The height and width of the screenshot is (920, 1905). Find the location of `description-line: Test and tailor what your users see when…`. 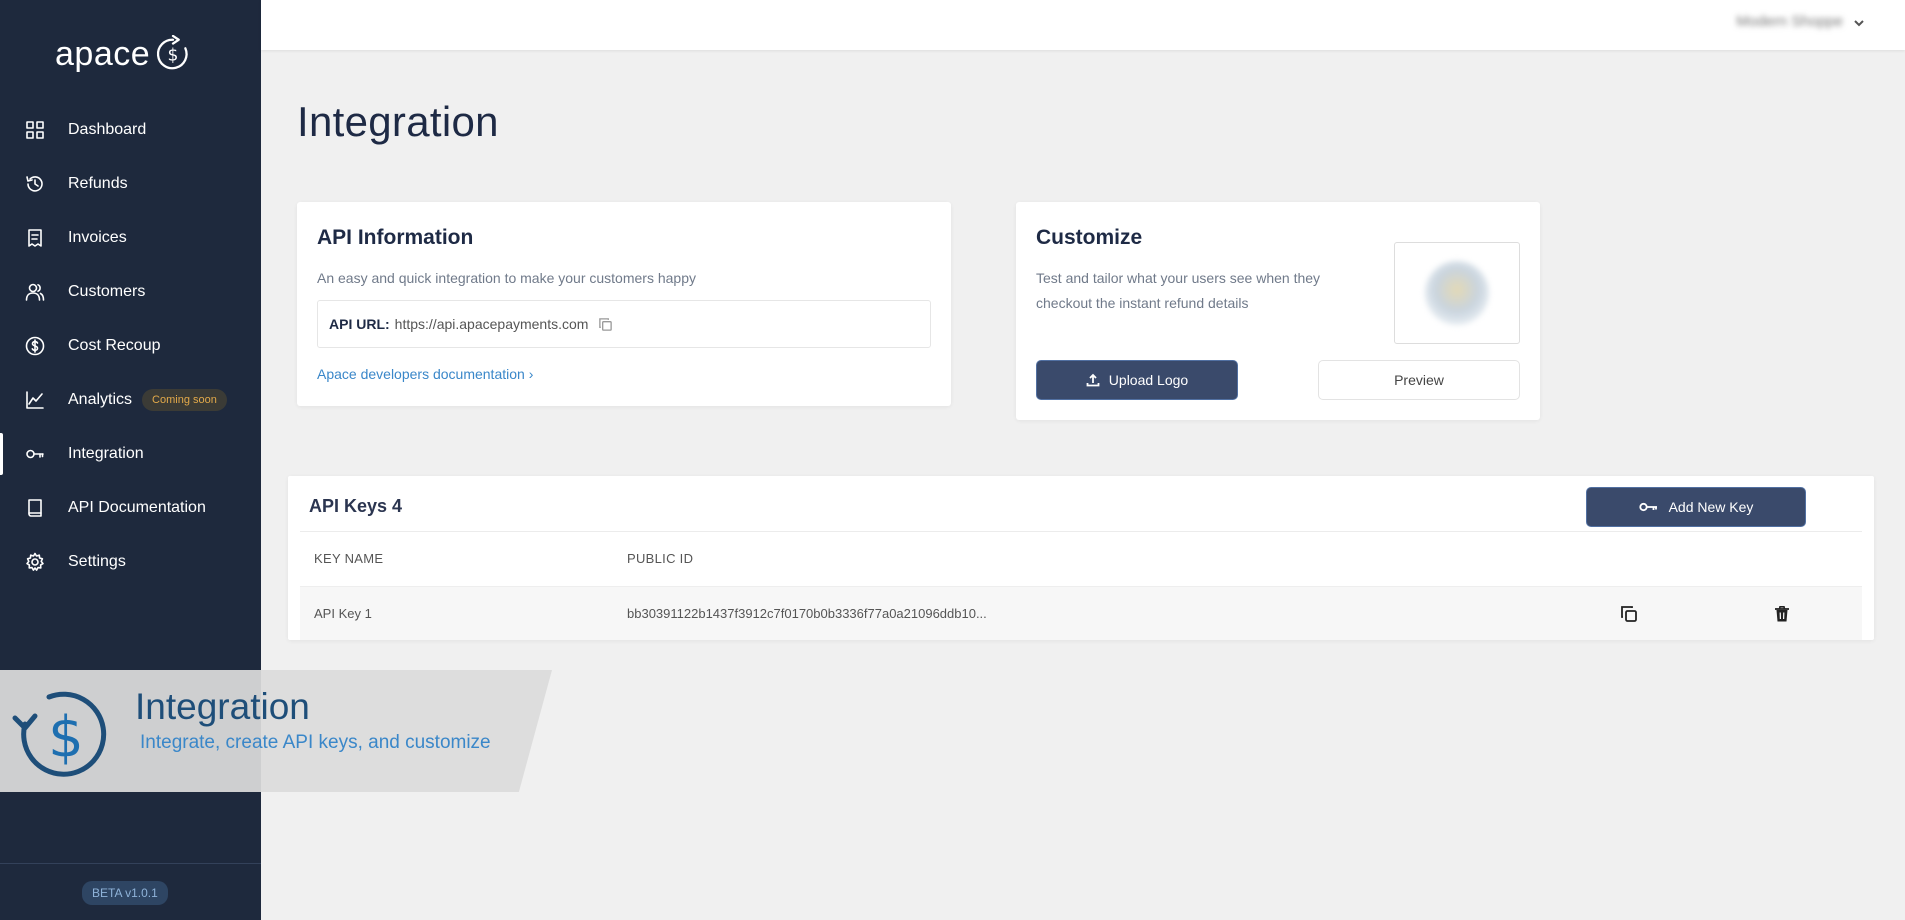

description-line: Test and tailor what your users see when… is located at coordinates (1178, 278).